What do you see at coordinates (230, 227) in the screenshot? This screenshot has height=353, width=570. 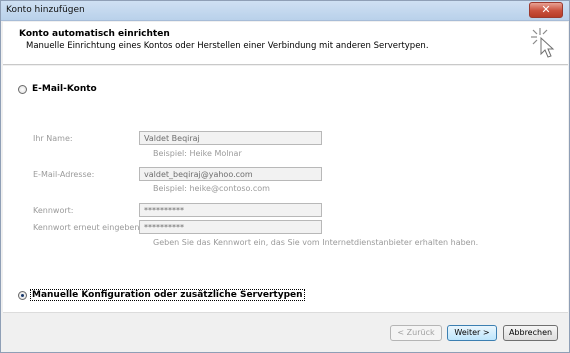 I see `password-repeat-field: **********` at bounding box center [230, 227].